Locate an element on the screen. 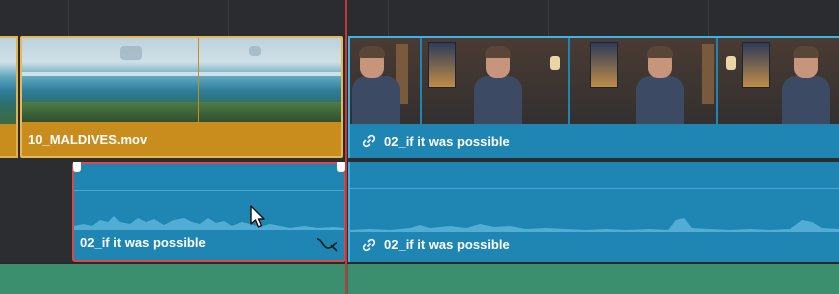 This screenshot has width=839, height=294. video-clip-previous is located at coordinates (9, 97).